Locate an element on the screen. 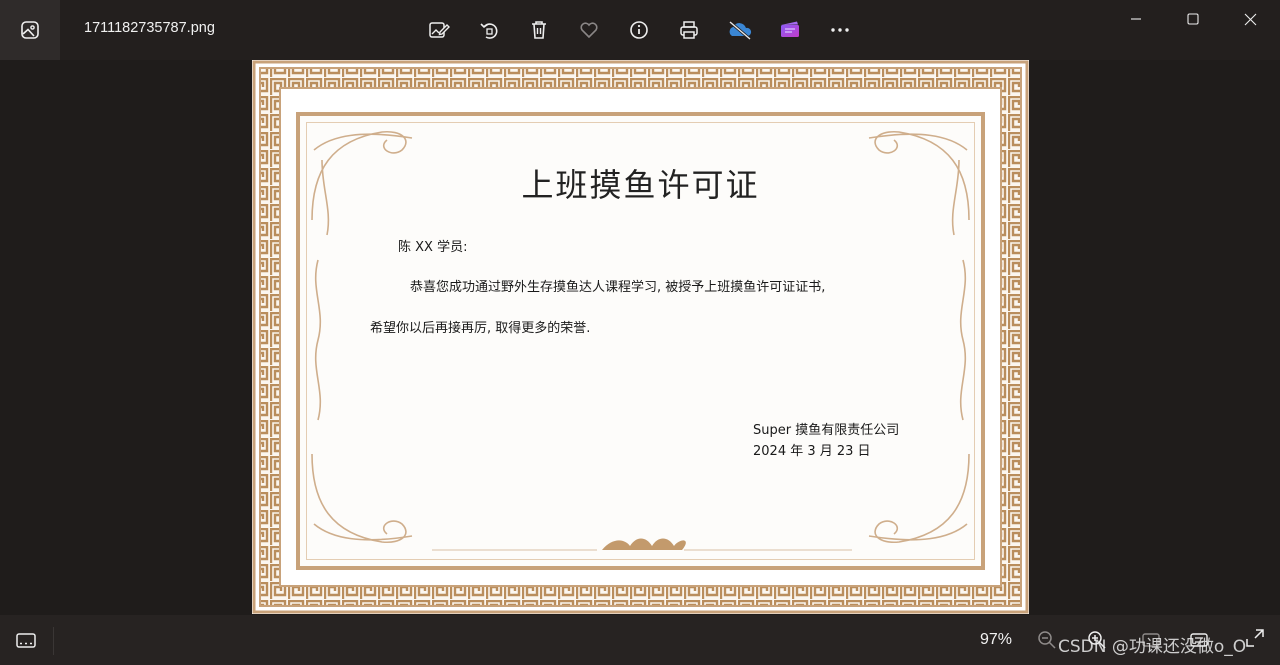 The width and height of the screenshot is (1280, 665). rotate-icon is located at coordinates (489, 31).